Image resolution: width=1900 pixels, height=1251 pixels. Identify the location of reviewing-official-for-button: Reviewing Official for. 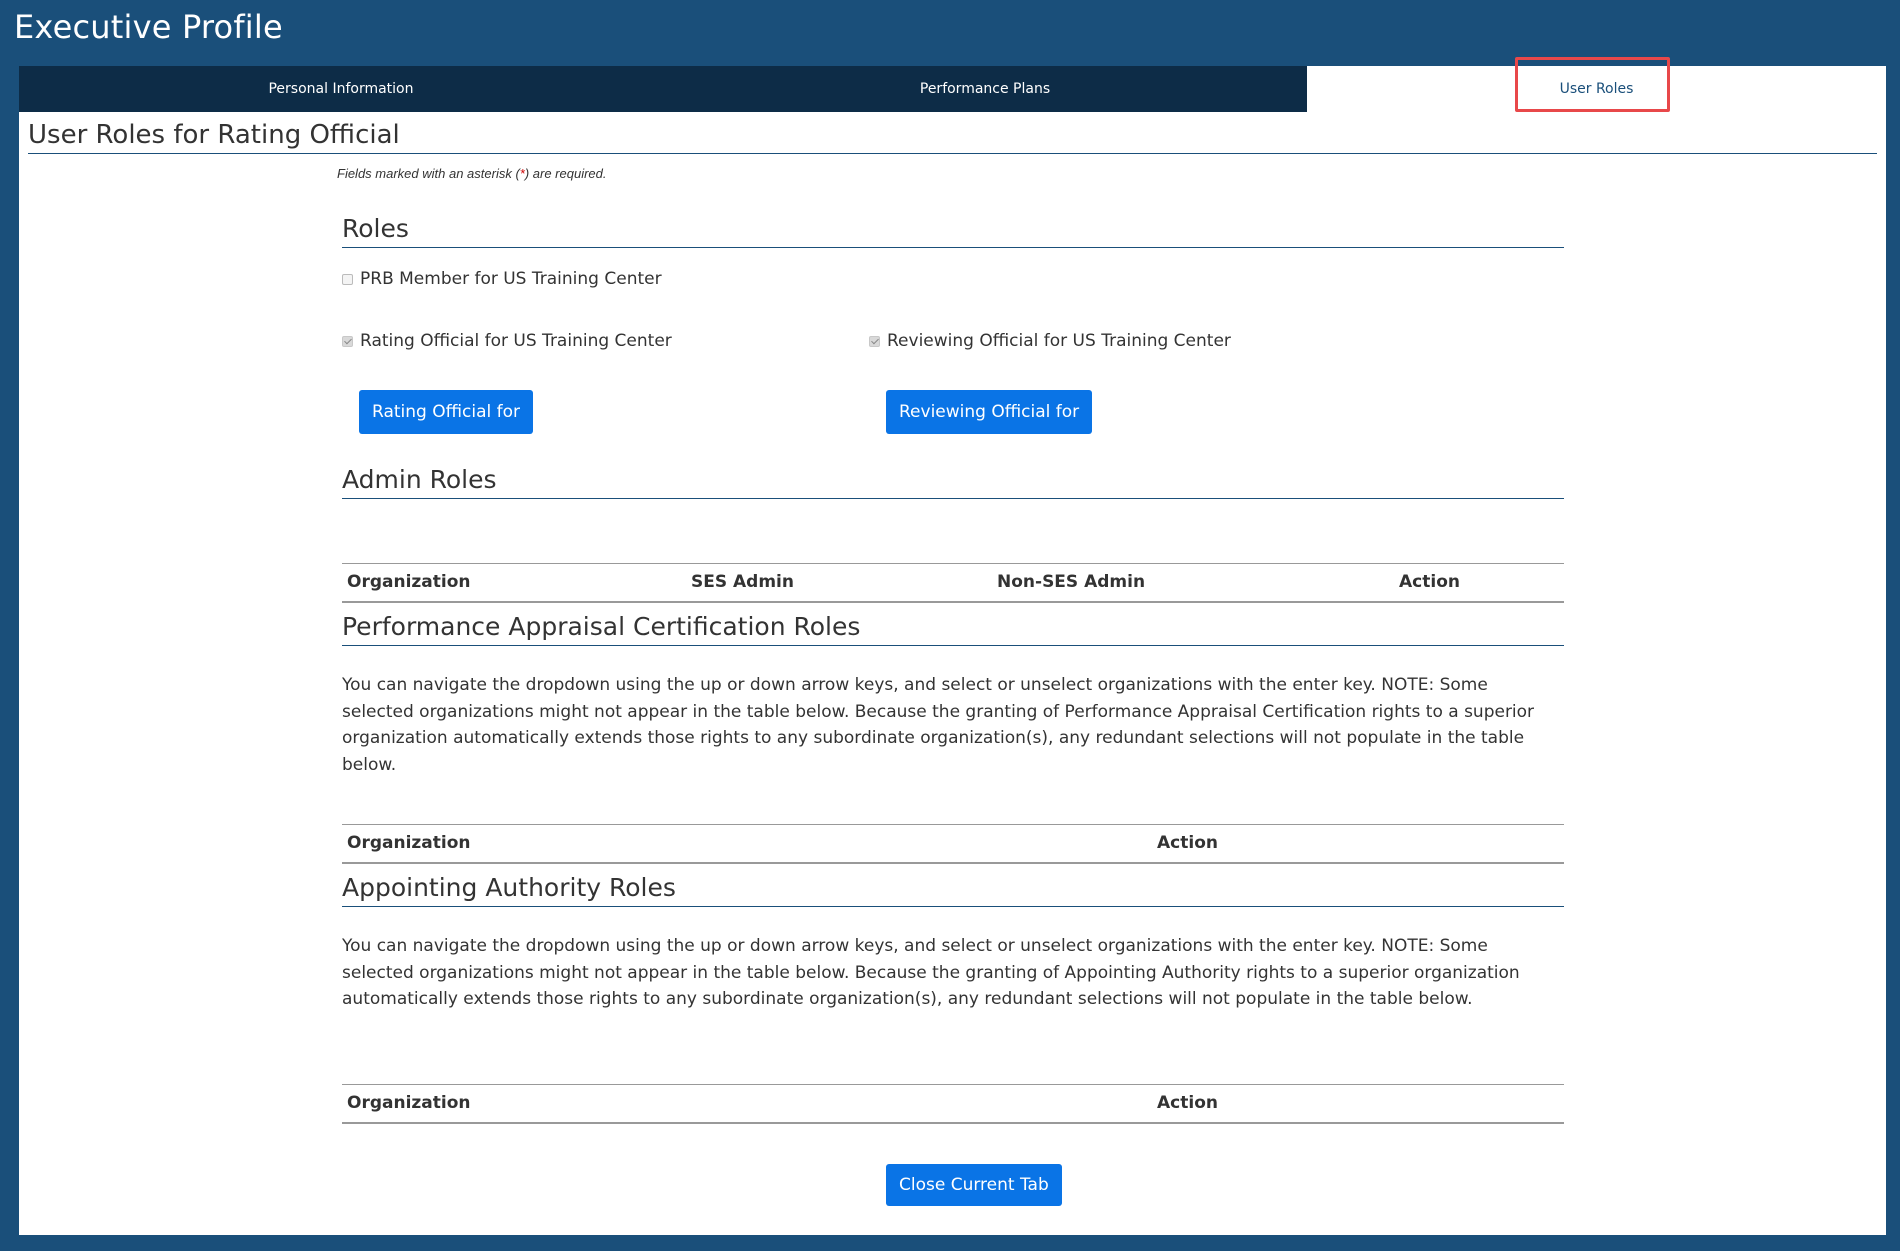
(989, 412).